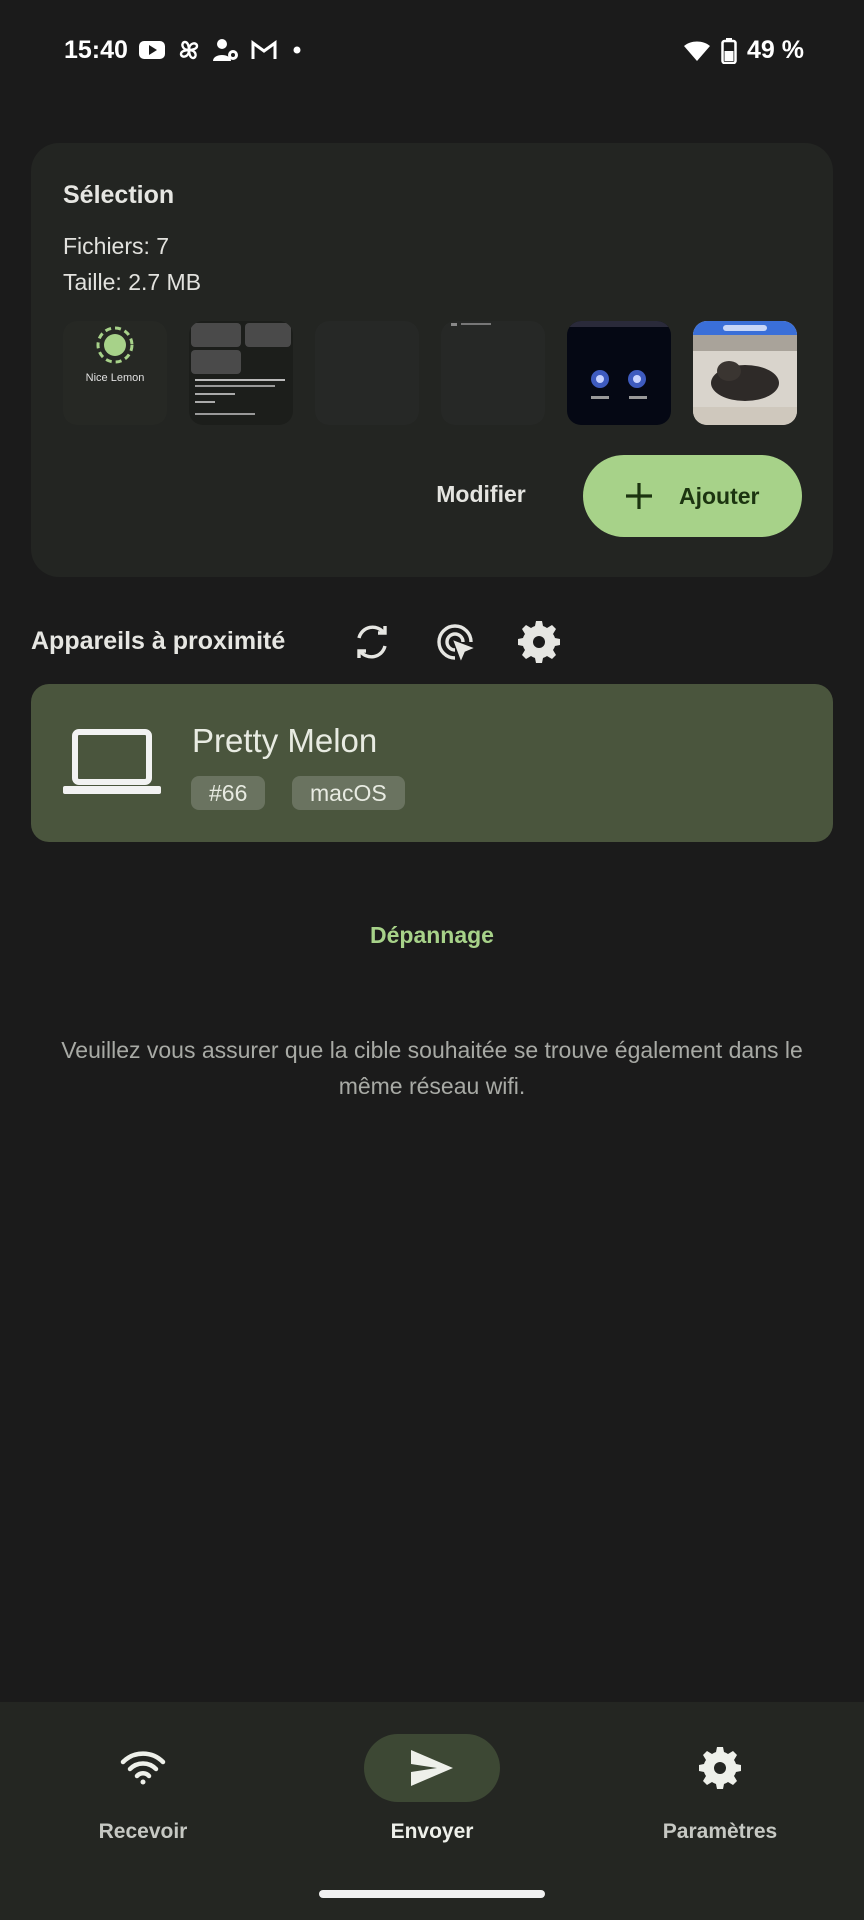  Describe the element at coordinates (432, 1894) in the screenshot. I see `home-indicator` at that location.